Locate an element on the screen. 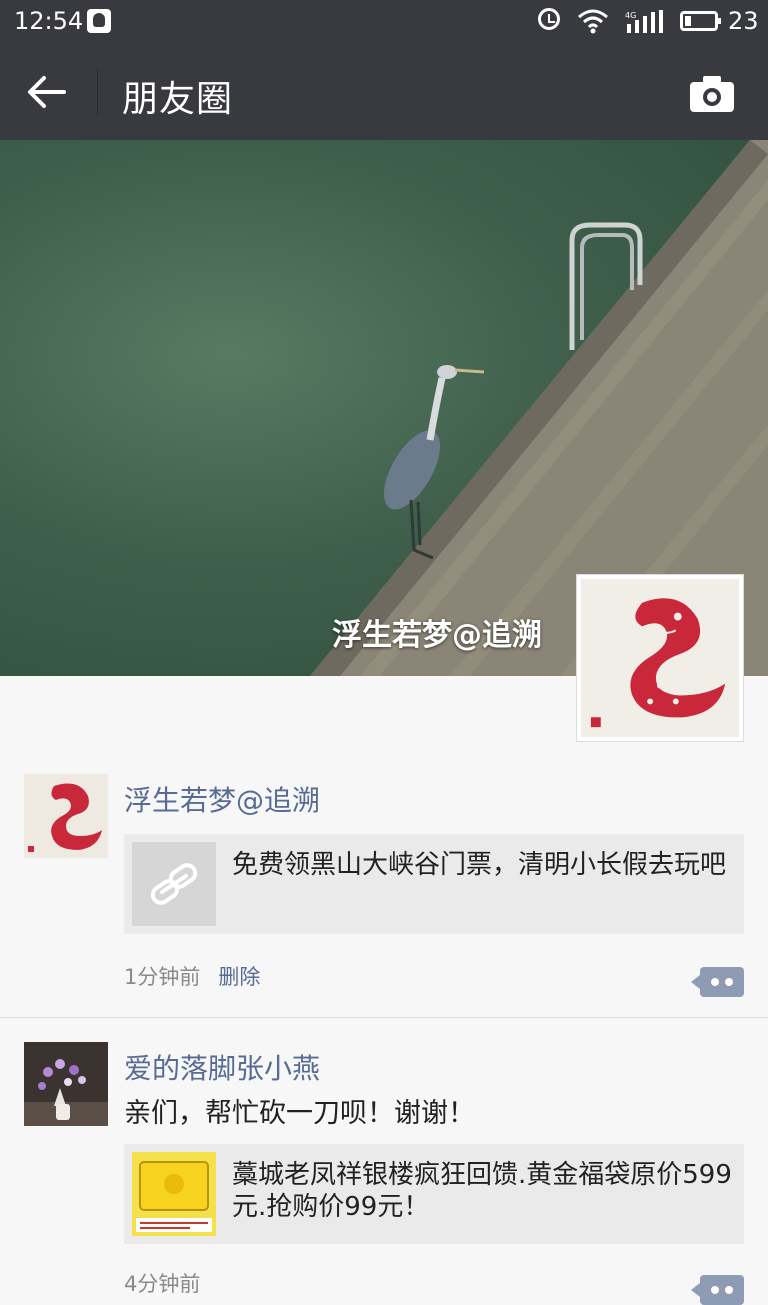 The height and width of the screenshot is (1305, 768). battery-icon is located at coordinates (700, 21).